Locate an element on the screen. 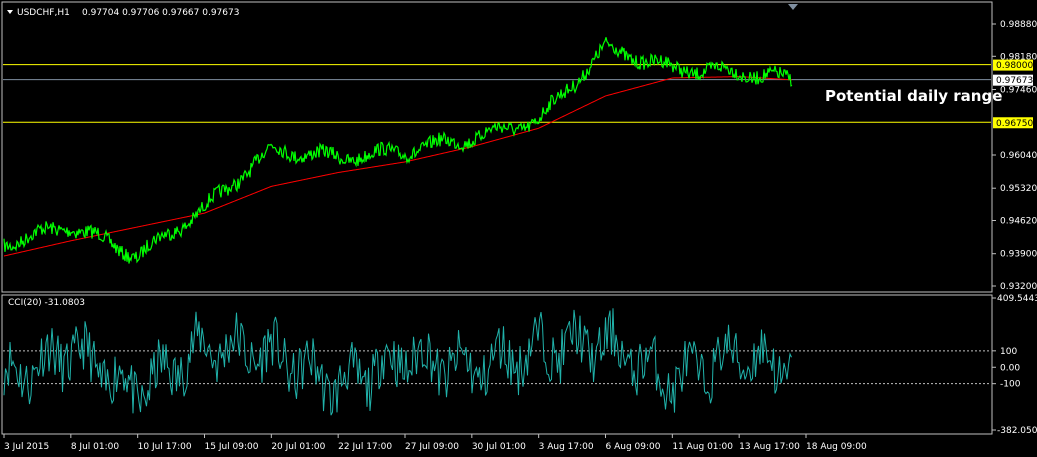 Image resolution: width=1037 pixels, height=457 pixels. y-tick-label: 0.98880 is located at coordinates (1018, 25).